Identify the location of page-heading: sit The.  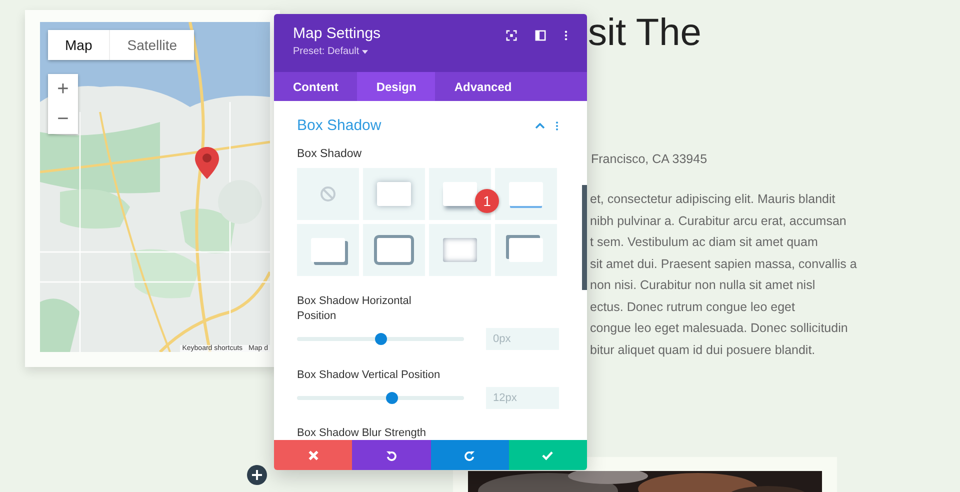
(644, 33).